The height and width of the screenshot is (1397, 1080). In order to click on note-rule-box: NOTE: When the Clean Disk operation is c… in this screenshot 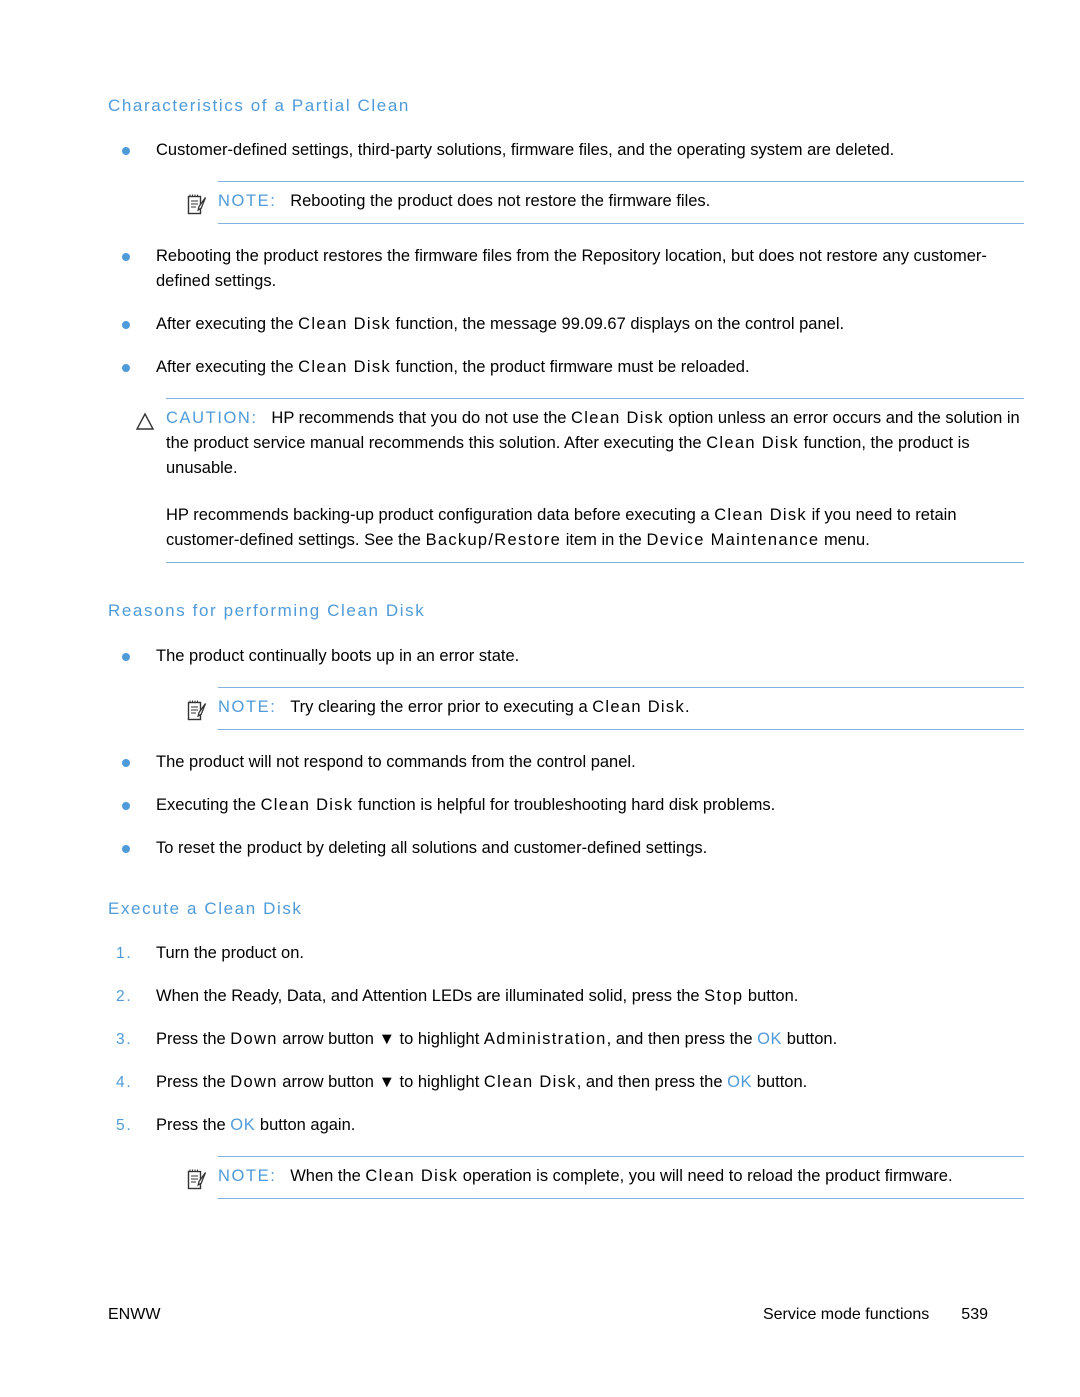, I will do `click(621, 1178)`.